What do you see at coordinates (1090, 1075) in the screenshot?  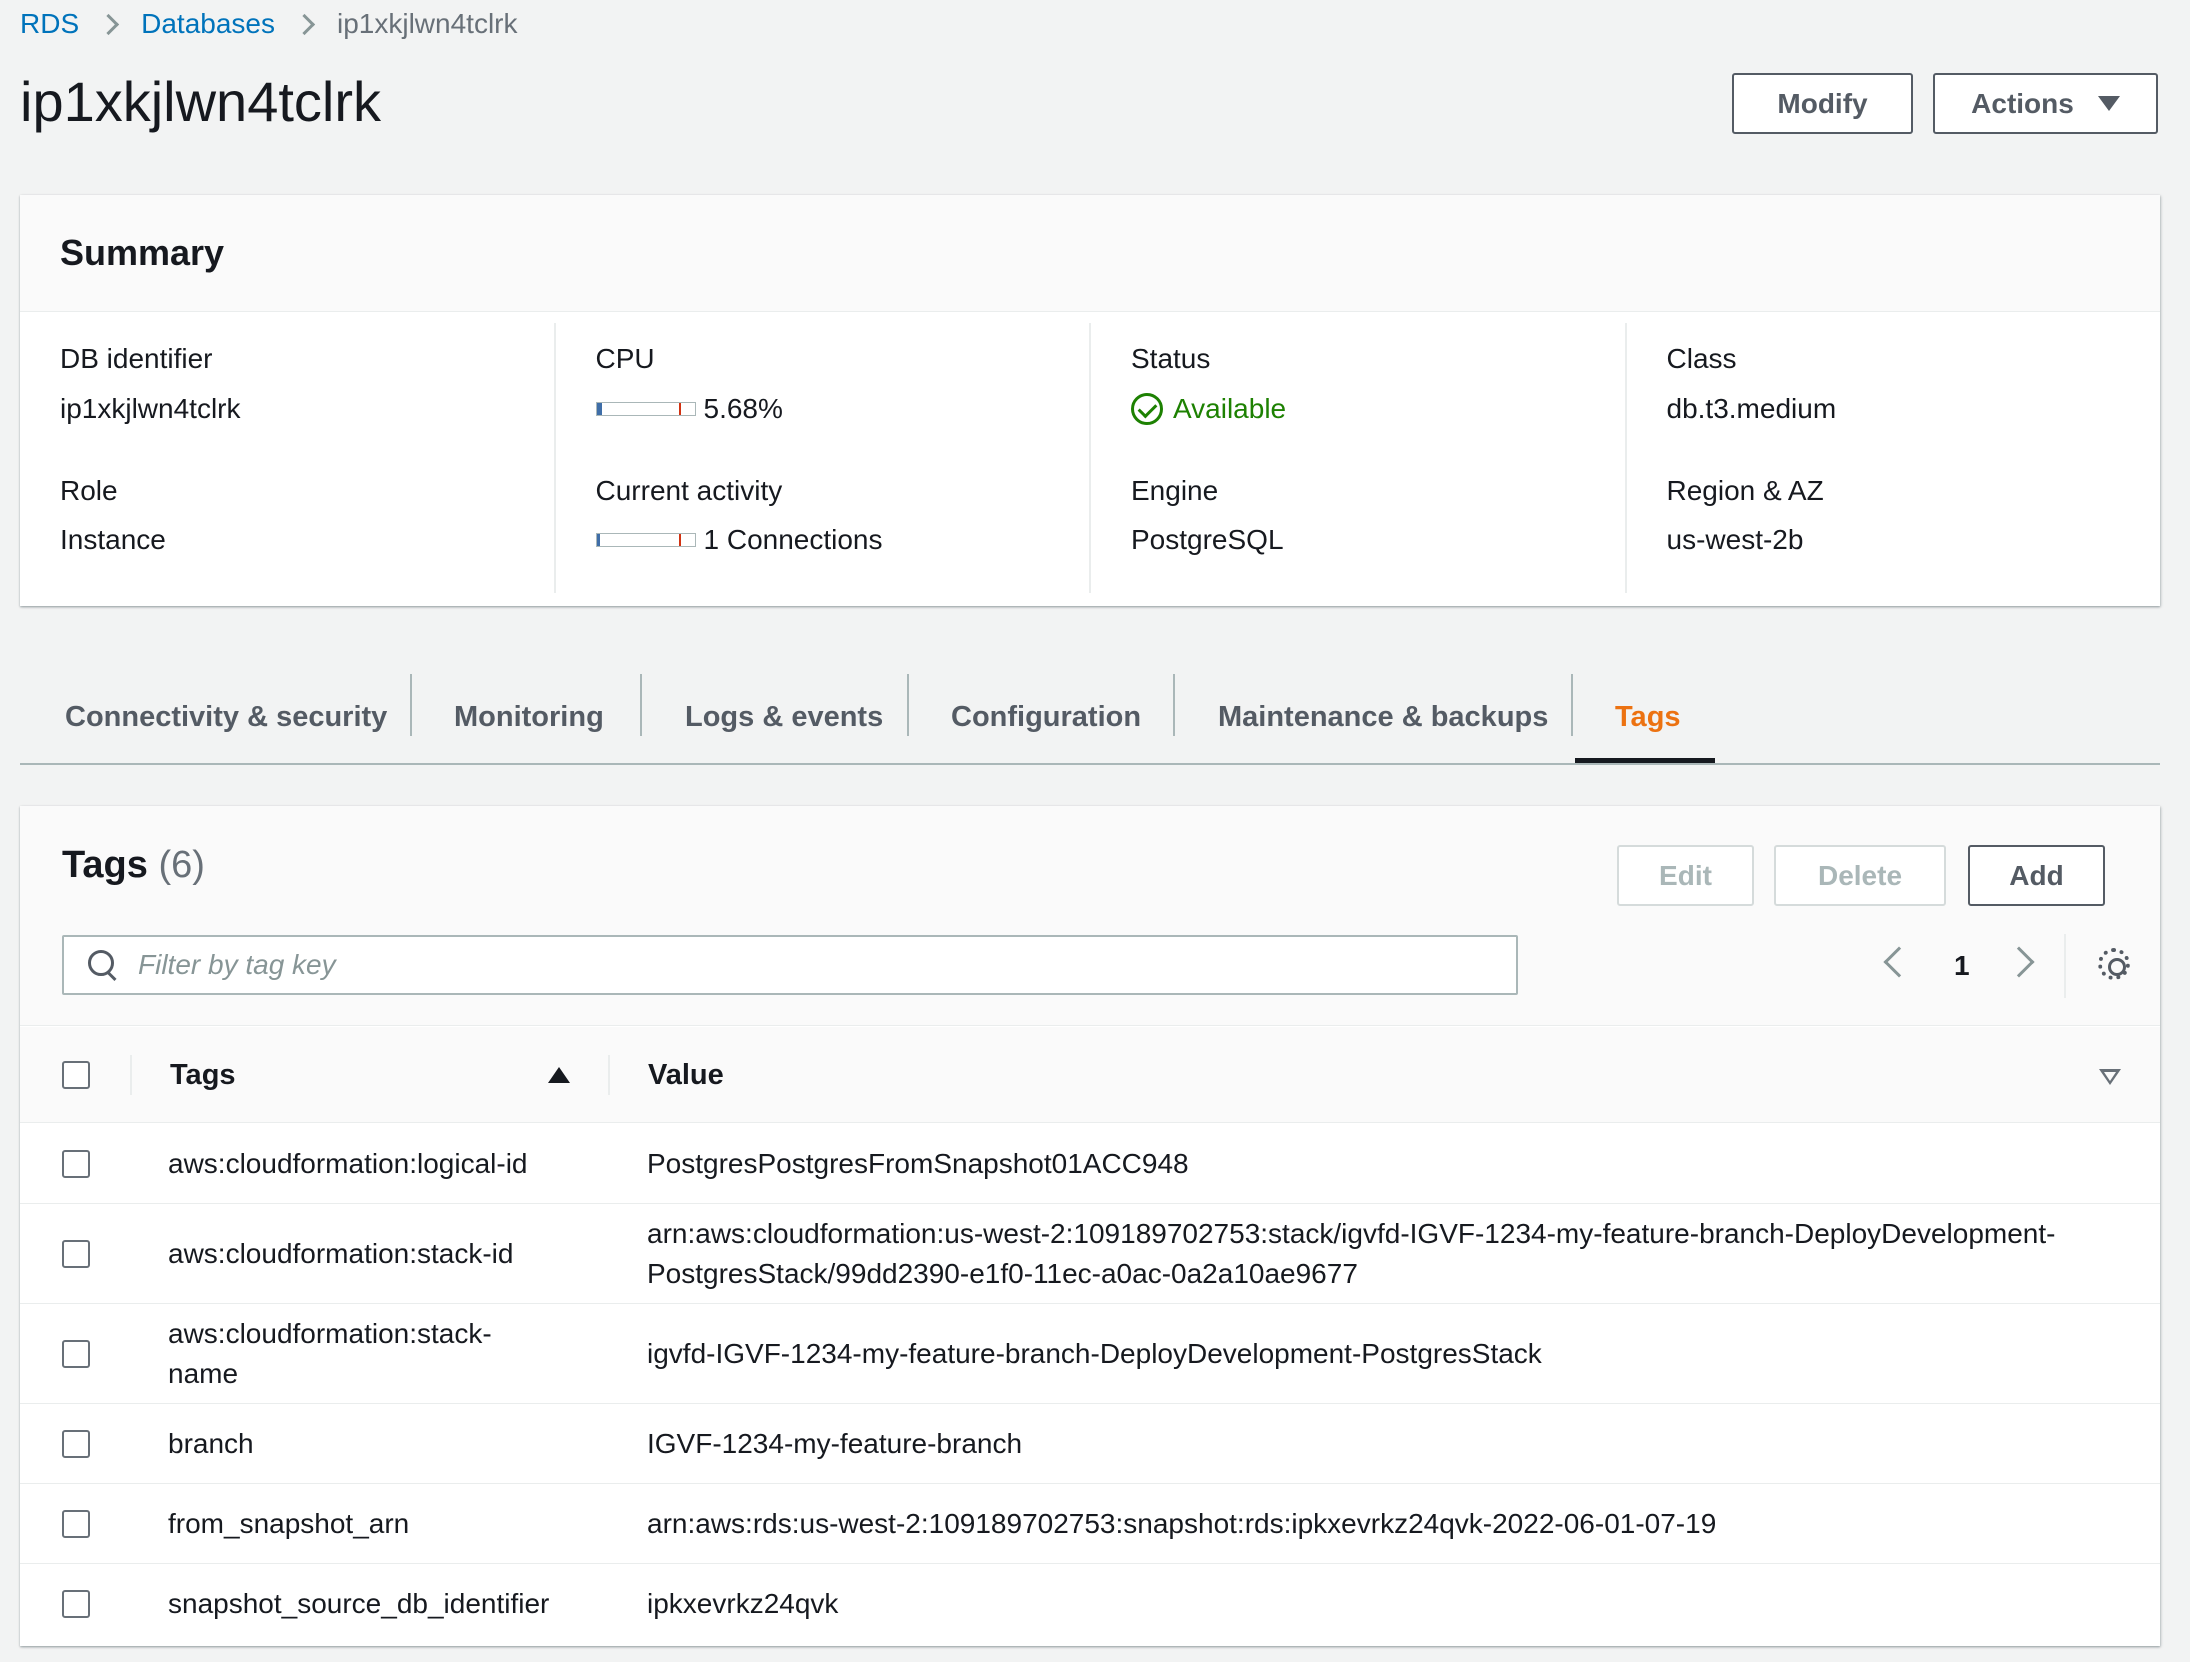 I see `table-header: Tags Value` at bounding box center [1090, 1075].